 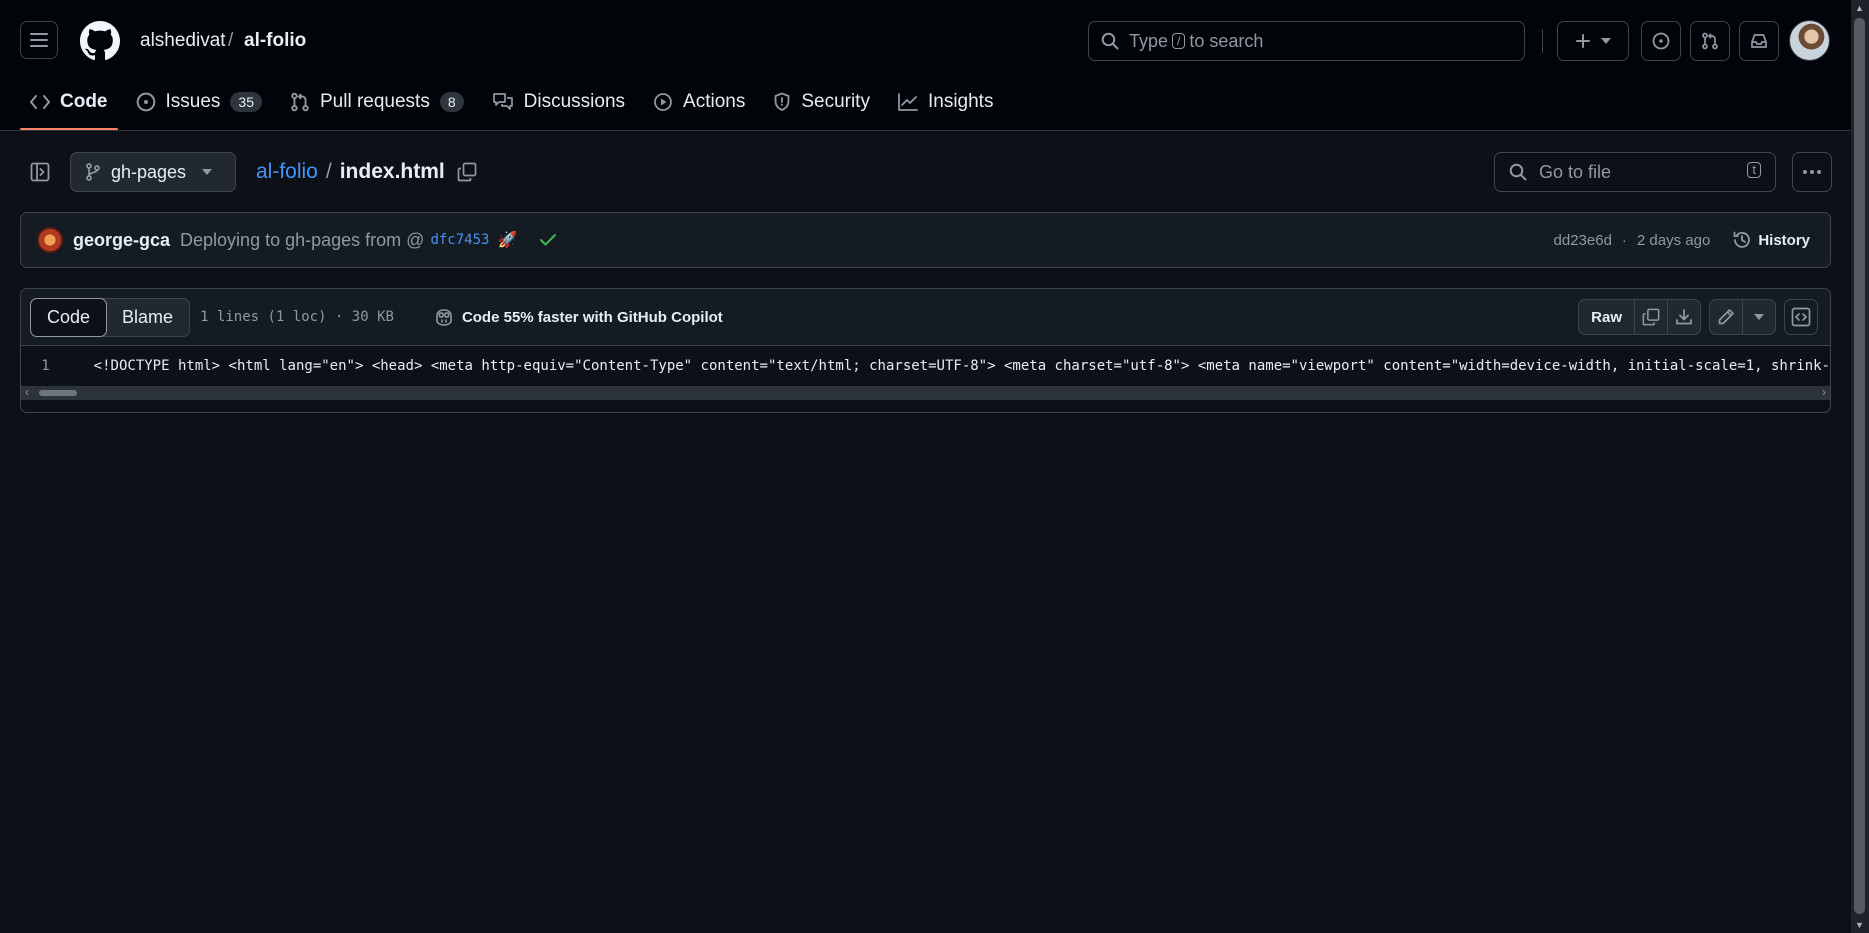 What do you see at coordinates (84, 101) in the screenshot?
I see `tab-code-label: Code` at bounding box center [84, 101].